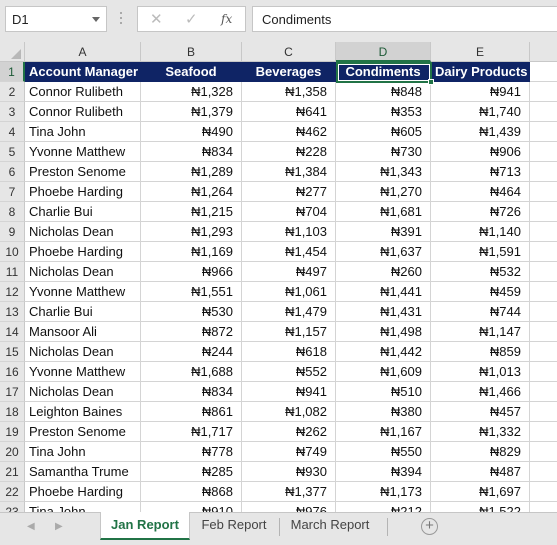 This screenshot has width=557, height=545. What do you see at coordinates (404, 19) in the screenshot?
I see `formula-input: Condiments` at bounding box center [404, 19].